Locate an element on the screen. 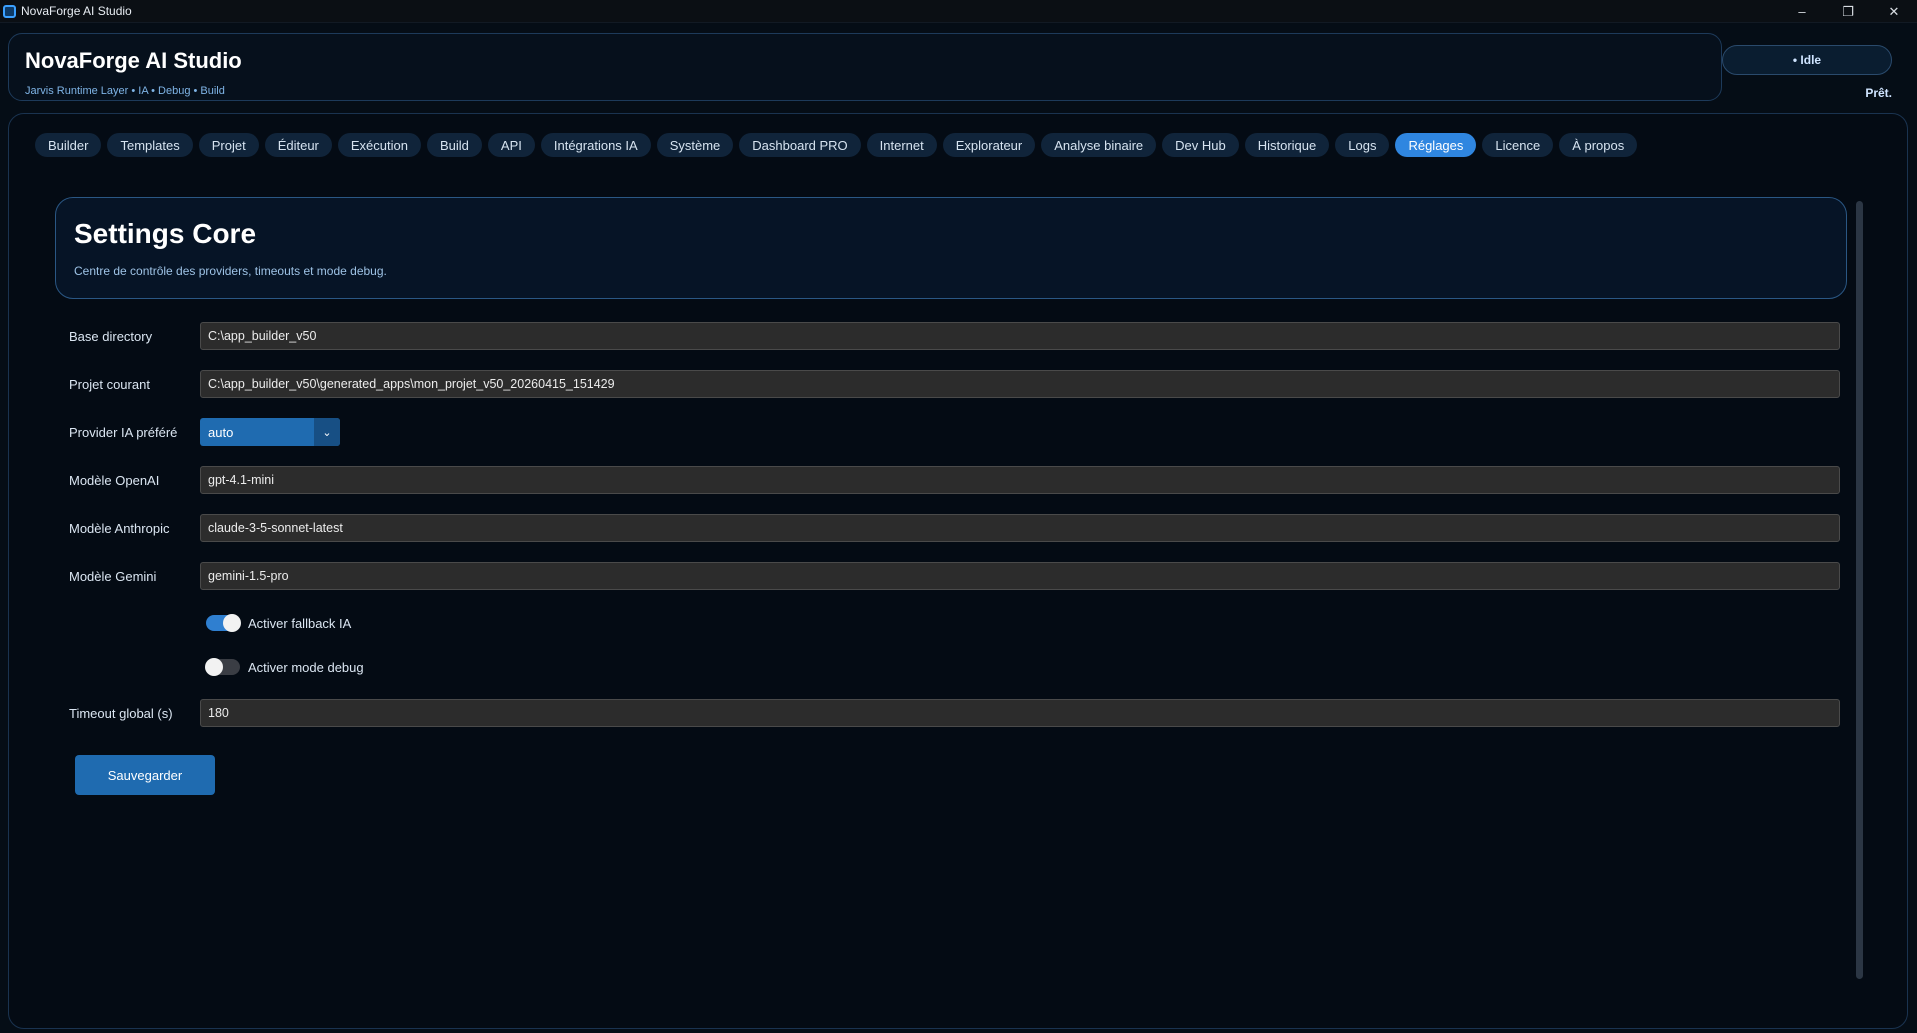 This screenshot has width=1917, height=1033. provider-row: Provider IA préféré auto ⌄ is located at coordinates (204, 432).